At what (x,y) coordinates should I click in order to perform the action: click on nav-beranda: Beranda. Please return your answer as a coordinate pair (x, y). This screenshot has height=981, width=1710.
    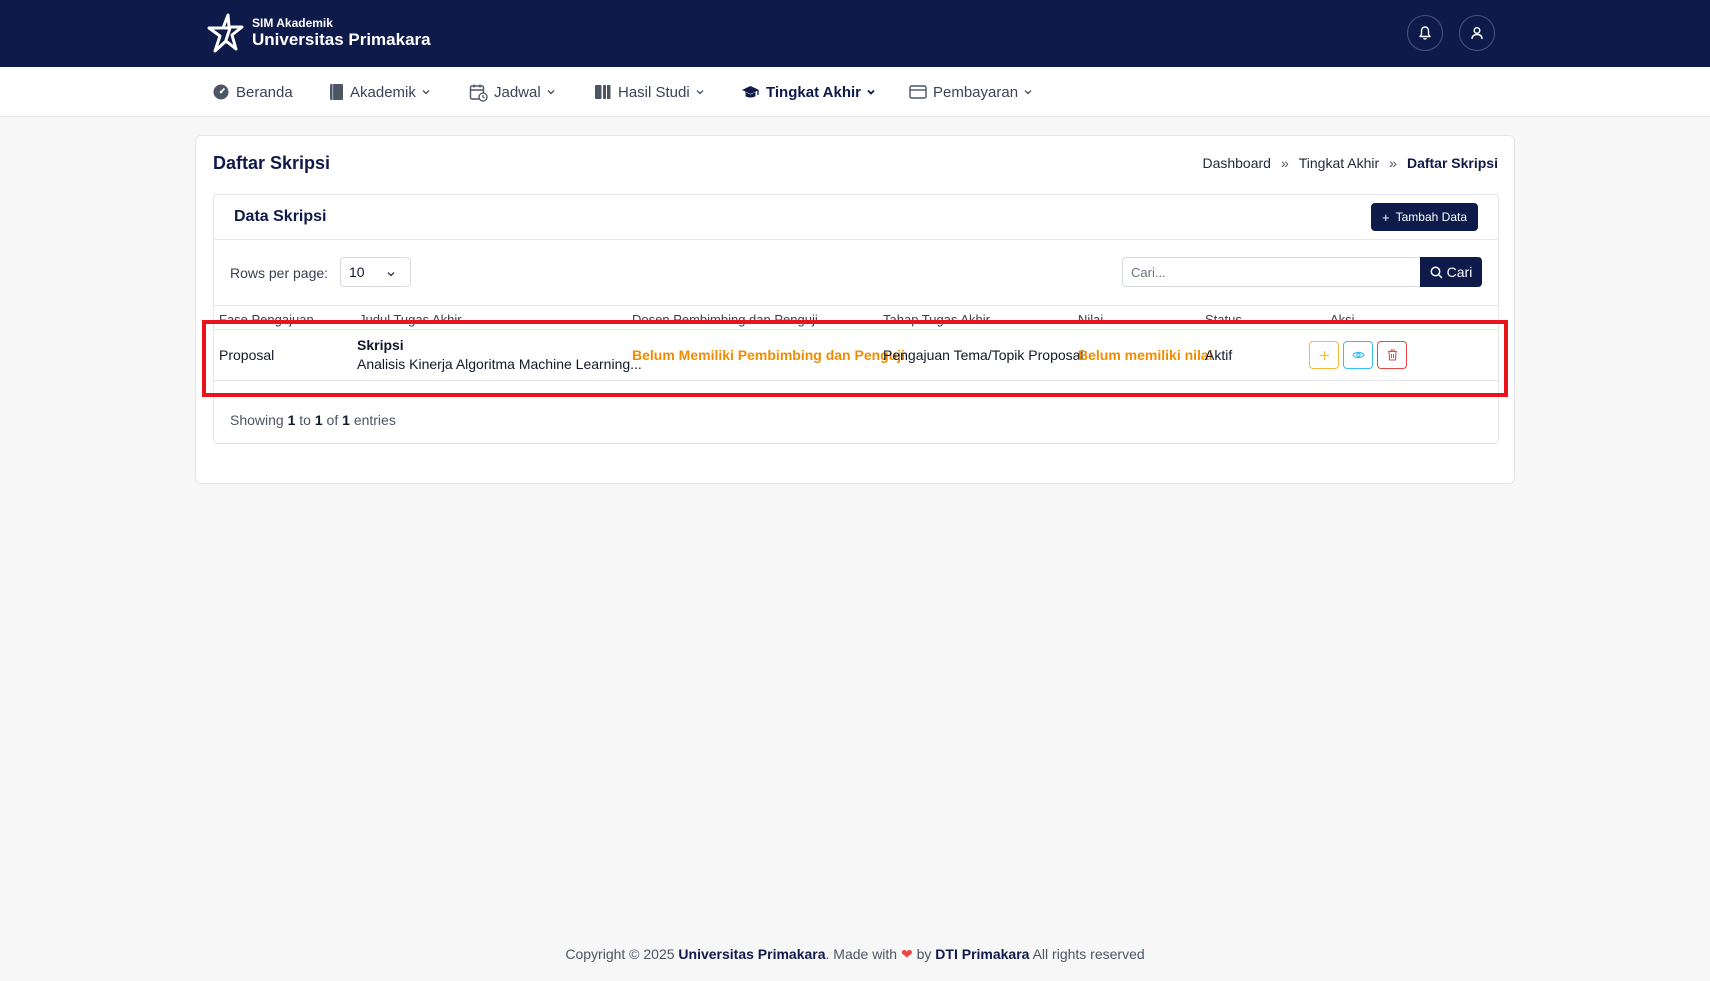
    Looking at the image, I should click on (252, 92).